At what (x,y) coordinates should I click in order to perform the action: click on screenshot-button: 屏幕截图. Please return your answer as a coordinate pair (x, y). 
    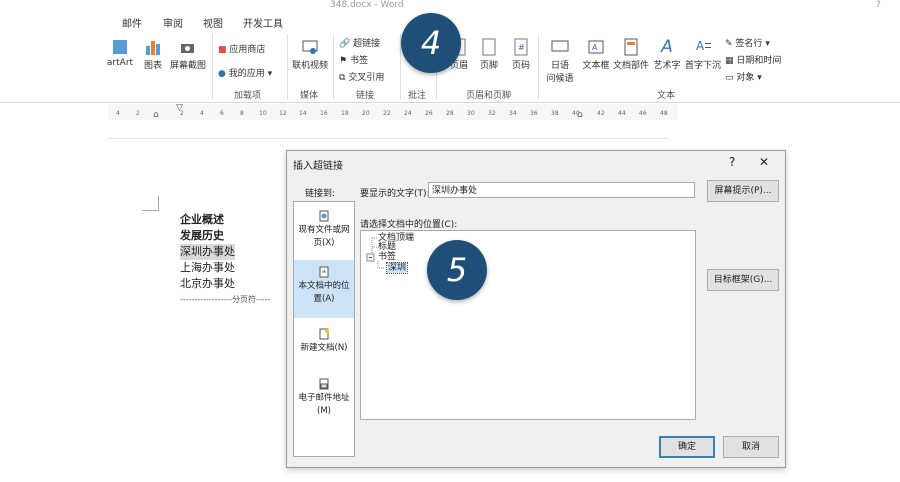
    Looking at the image, I should click on (188, 54).